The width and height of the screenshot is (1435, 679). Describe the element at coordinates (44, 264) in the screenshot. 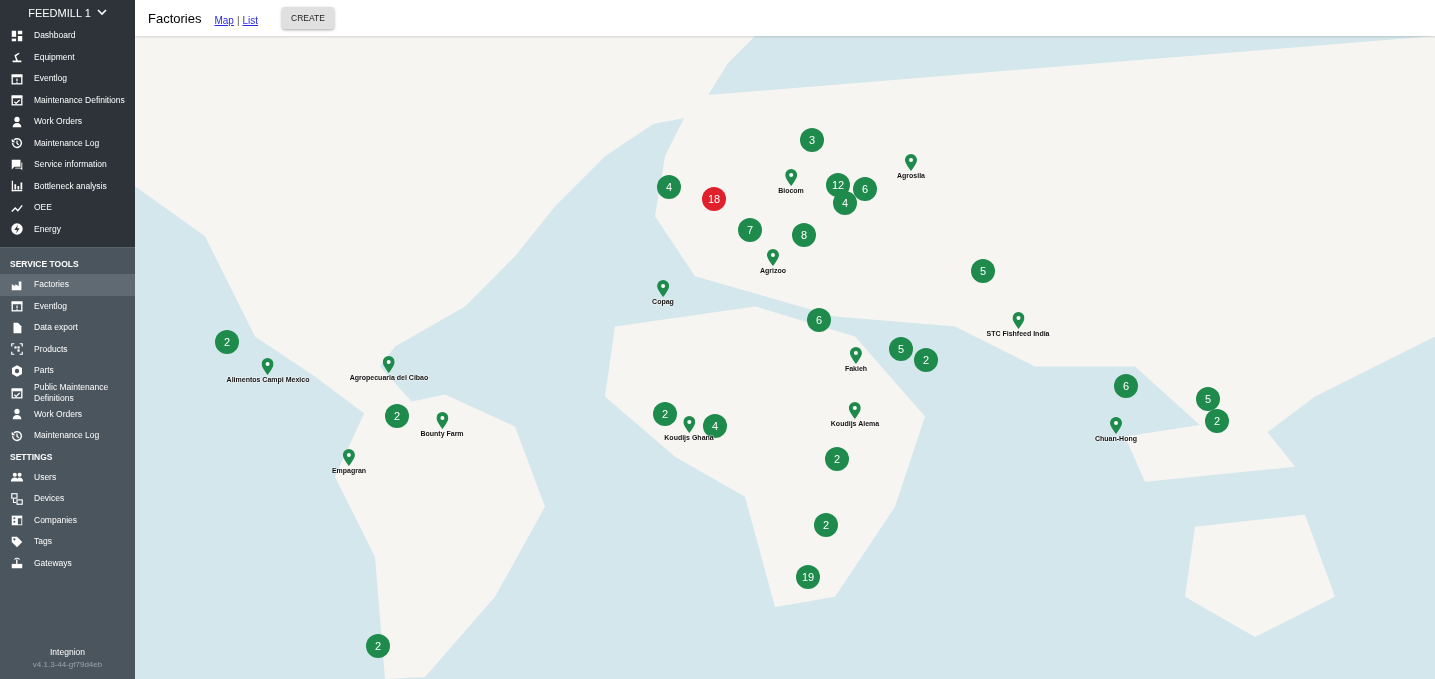

I see `section-heading: SERVICE TOOLS` at that location.